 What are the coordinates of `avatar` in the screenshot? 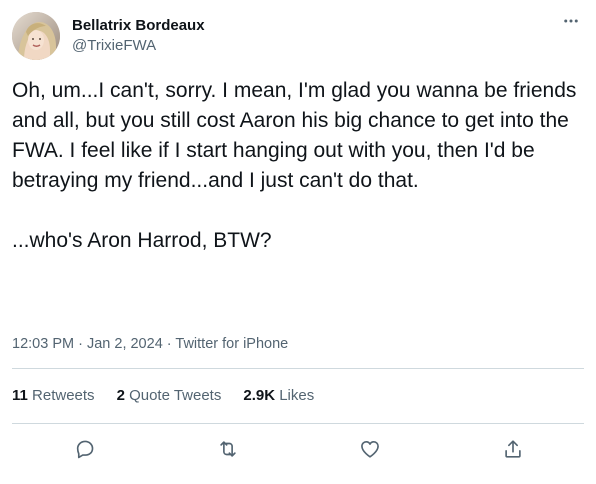 It's located at (36, 36).